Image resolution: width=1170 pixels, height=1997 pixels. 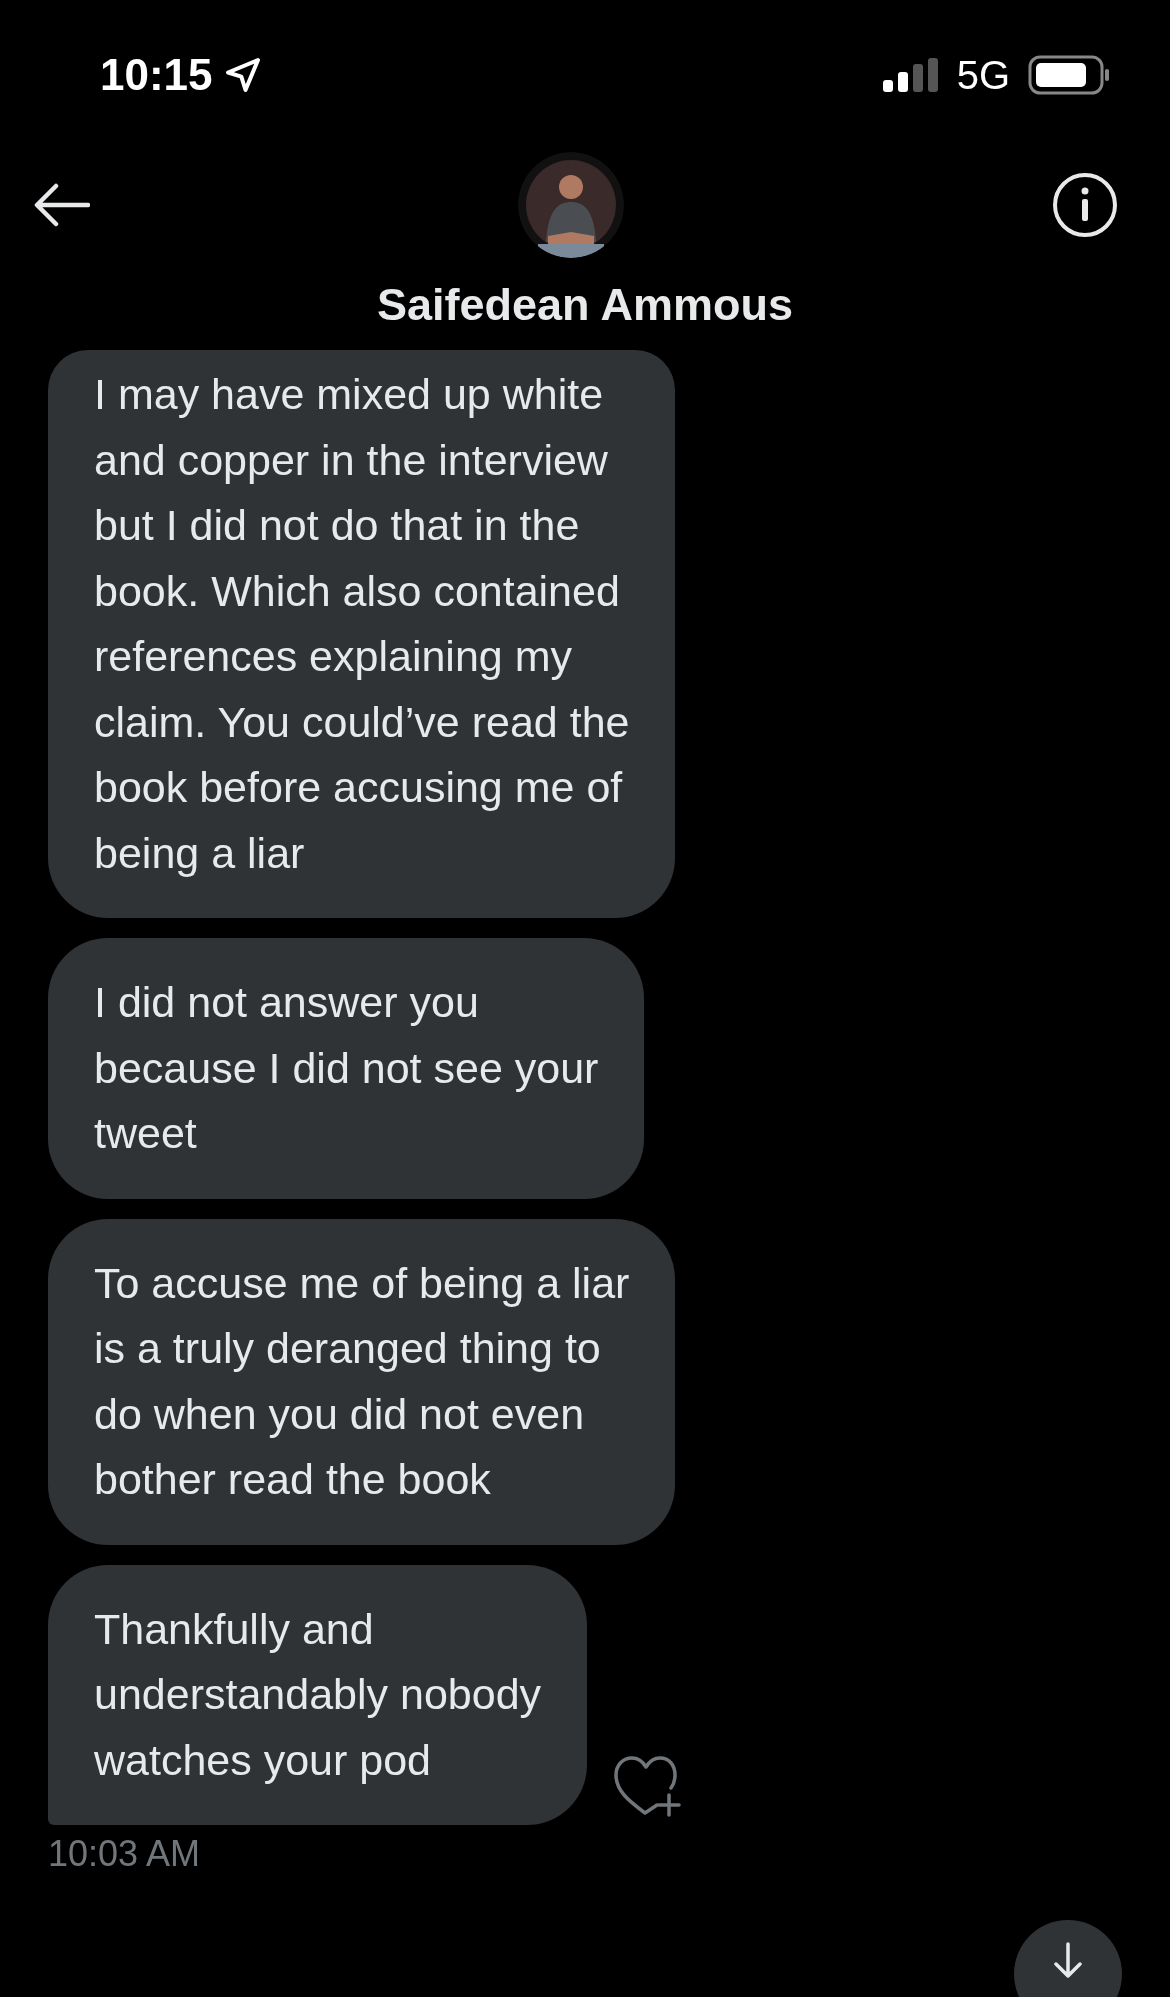 I want to click on status-time: 10:15, so click(x=156, y=75).